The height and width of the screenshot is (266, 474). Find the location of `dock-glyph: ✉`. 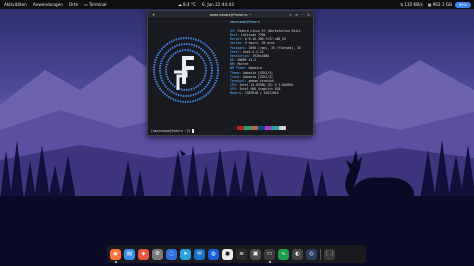

dock-glyph: ✉ is located at coordinates (199, 254).